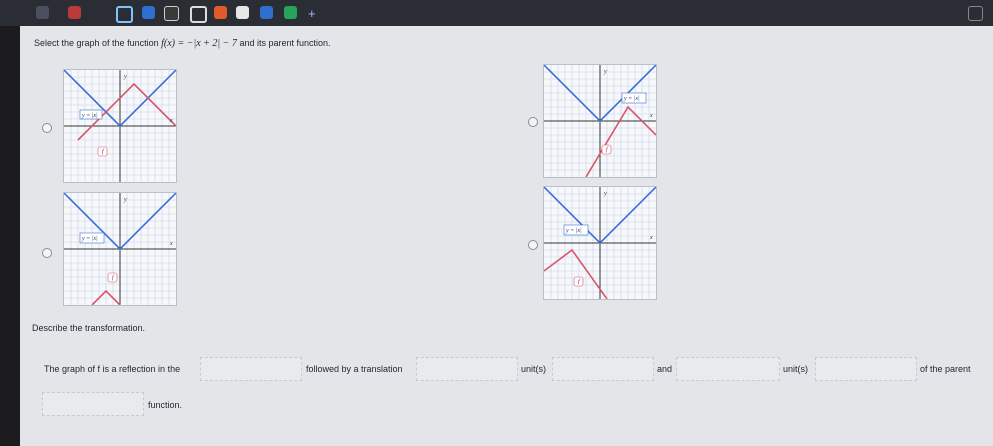 This screenshot has height=446, width=993. I want to click on parent-function-input, so click(93, 404).